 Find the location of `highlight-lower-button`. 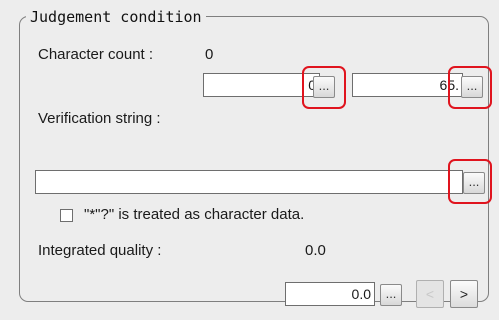

highlight-lower-button is located at coordinates (324, 87).